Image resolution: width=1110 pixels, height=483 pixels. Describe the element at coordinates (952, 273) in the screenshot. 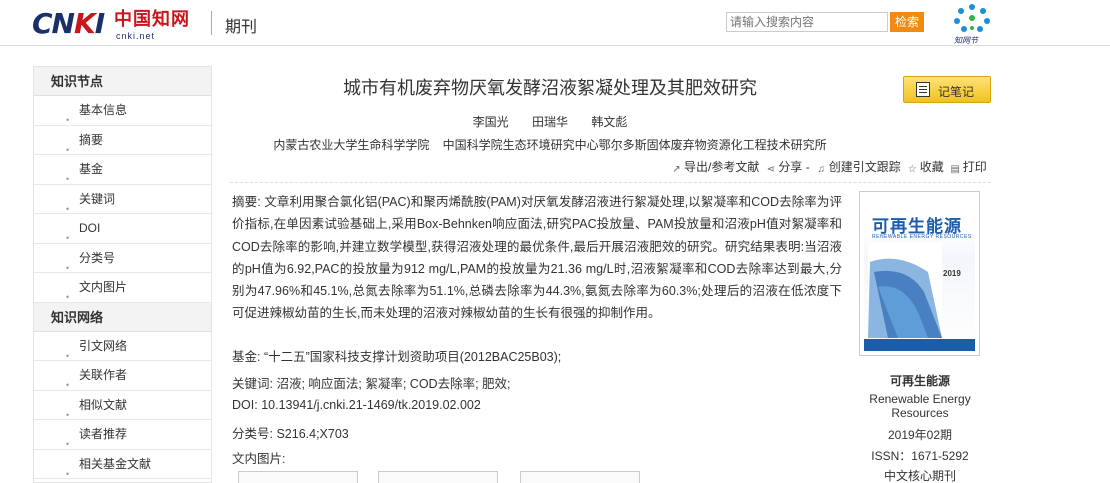

I see `cover-year: 2019` at that location.